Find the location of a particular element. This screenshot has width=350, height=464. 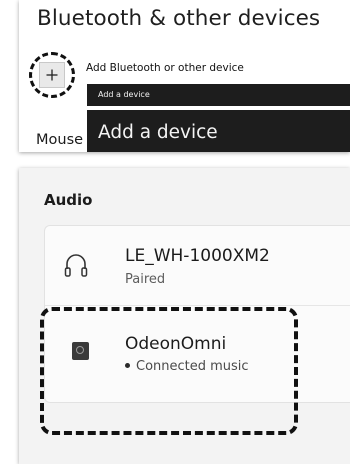

add-device-label: Add Bluetooth or other device is located at coordinates (165, 68).